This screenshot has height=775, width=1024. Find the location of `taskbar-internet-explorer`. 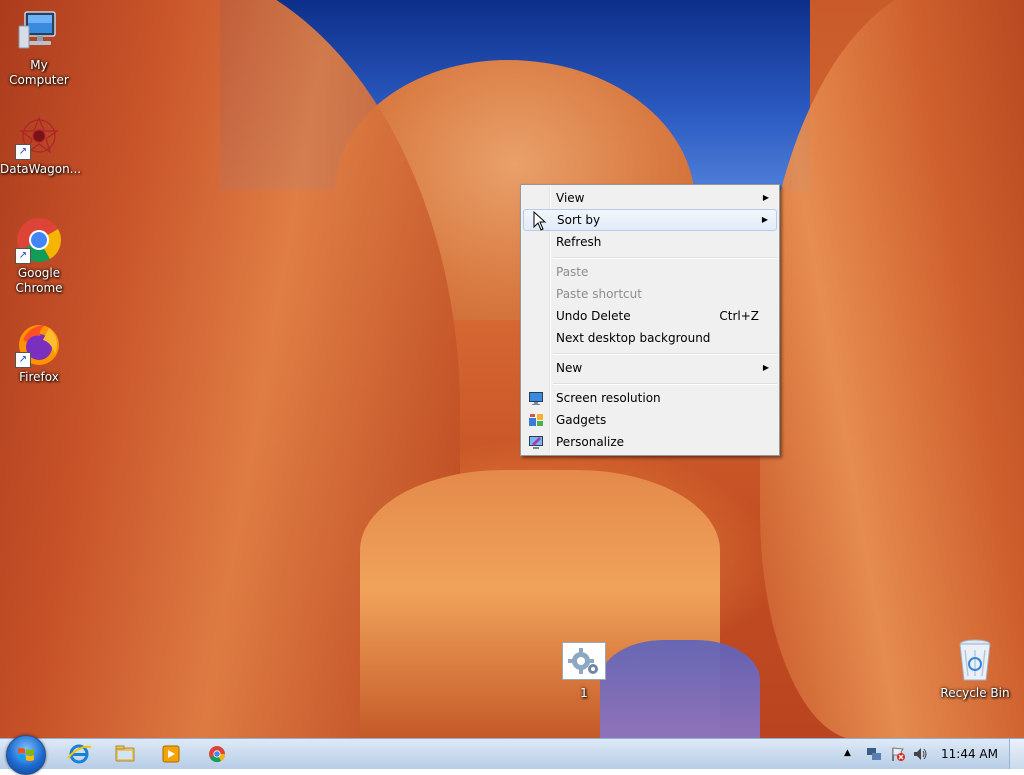

taskbar-internet-explorer is located at coordinates (79, 754).